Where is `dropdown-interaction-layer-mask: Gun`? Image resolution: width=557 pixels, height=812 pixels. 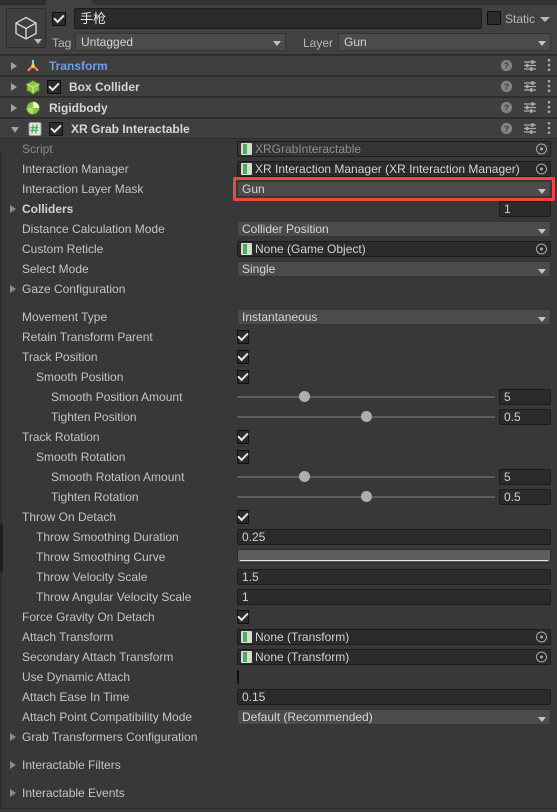
dropdown-interaction-layer-mask: Gun is located at coordinates (394, 189).